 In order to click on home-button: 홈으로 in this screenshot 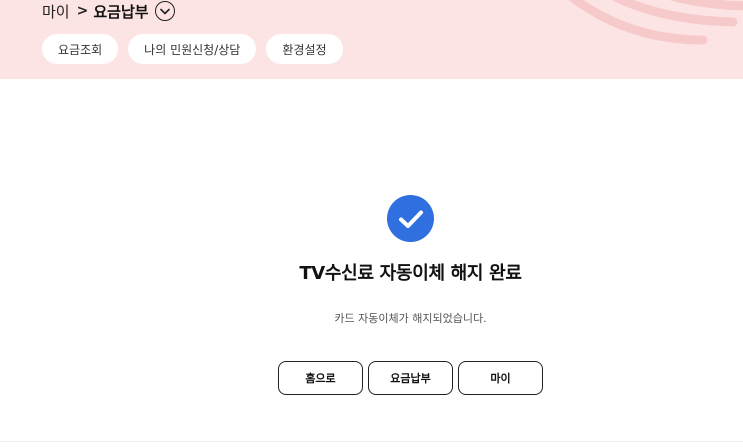, I will do `click(320, 378)`.